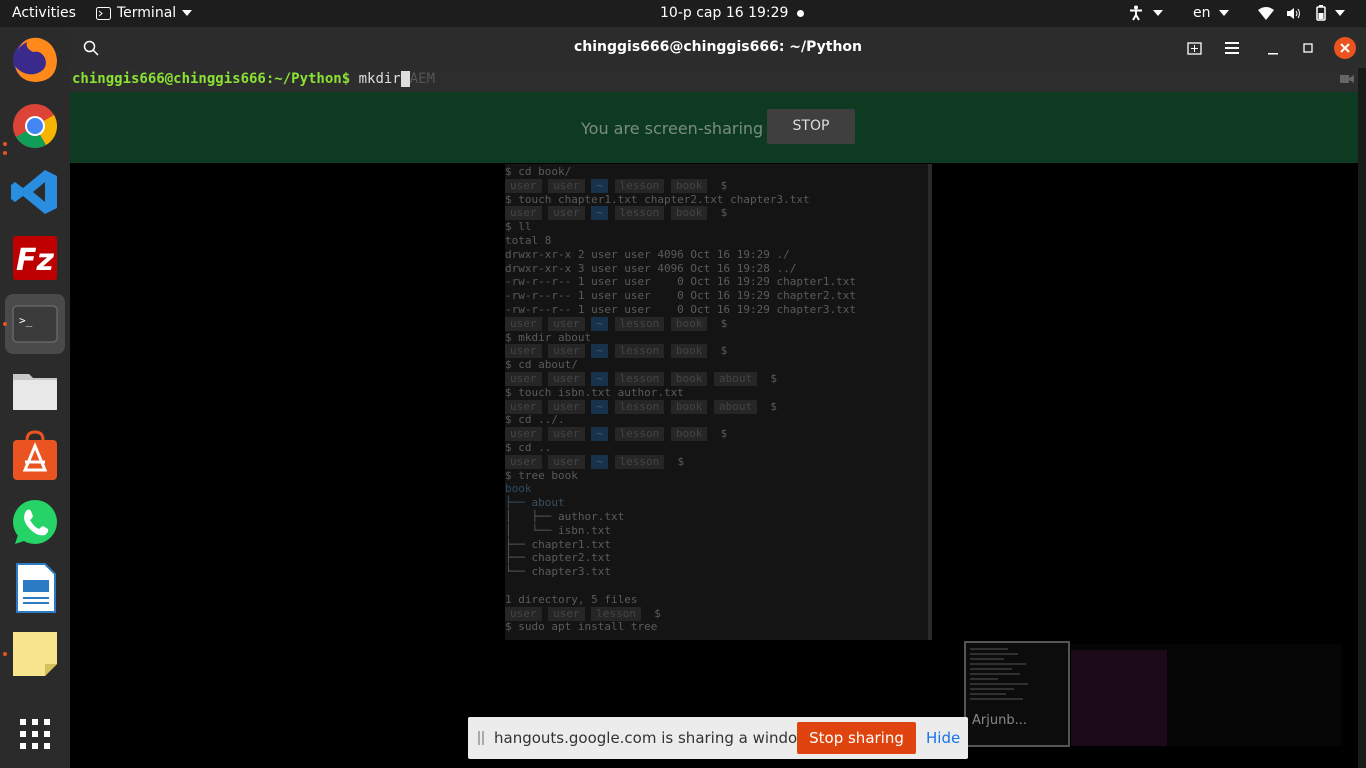  I want to click on prompt-segment: about, so click(736, 379).